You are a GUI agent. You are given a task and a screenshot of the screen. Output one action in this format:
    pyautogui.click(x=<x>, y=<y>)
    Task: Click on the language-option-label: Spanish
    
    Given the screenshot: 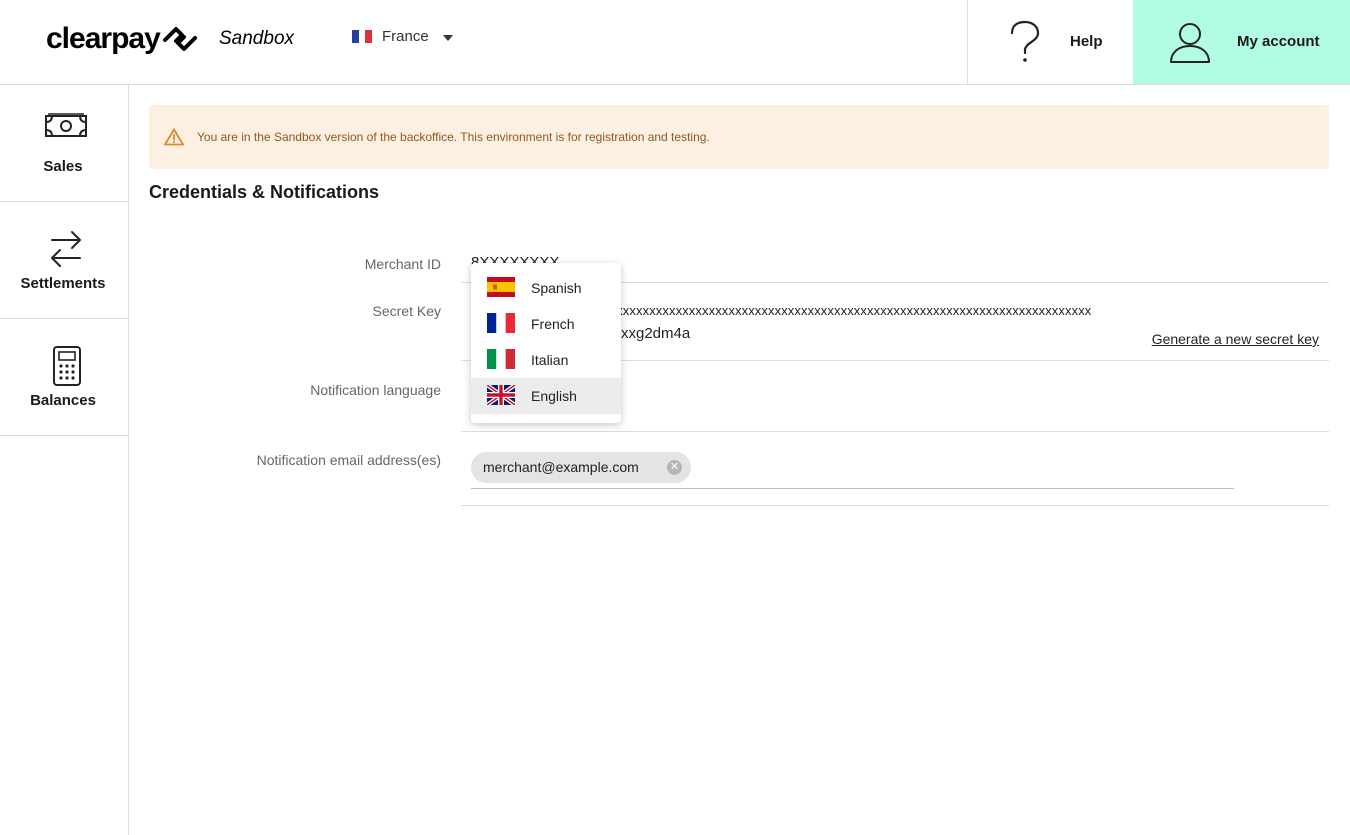 What is the action you would take?
    pyautogui.click(x=556, y=288)
    